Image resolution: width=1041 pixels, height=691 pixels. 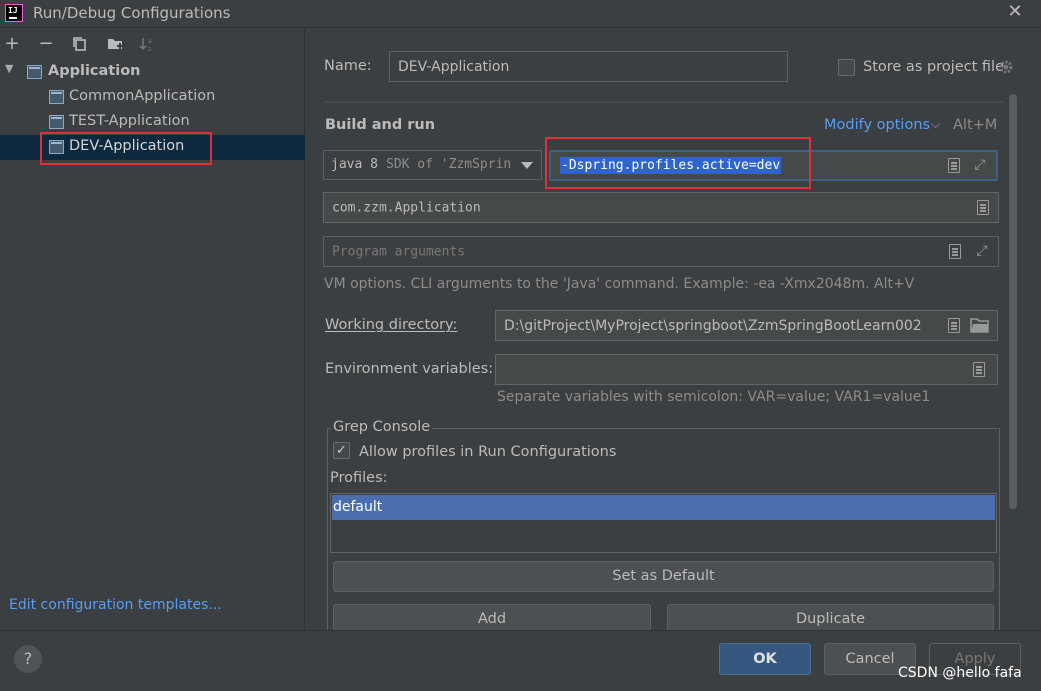 I want to click on tree-root-label: Application, so click(x=94, y=71).